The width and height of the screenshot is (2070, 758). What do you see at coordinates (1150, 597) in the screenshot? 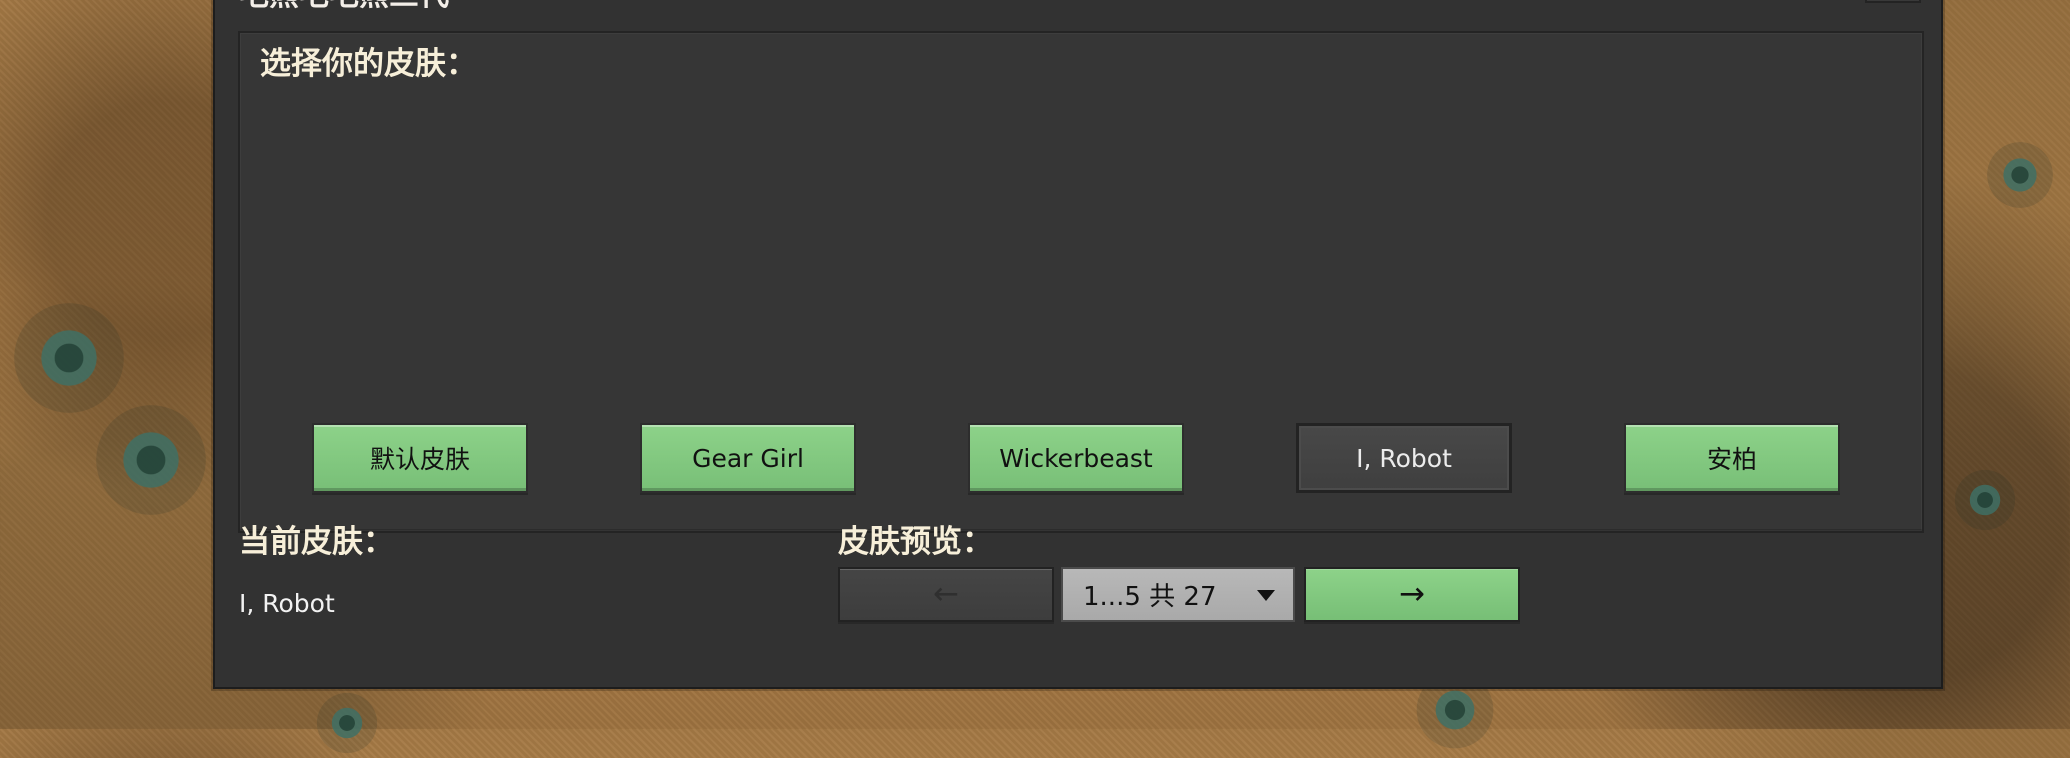
I see `page-select-value: 1...5 共 27` at bounding box center [1150, 597].